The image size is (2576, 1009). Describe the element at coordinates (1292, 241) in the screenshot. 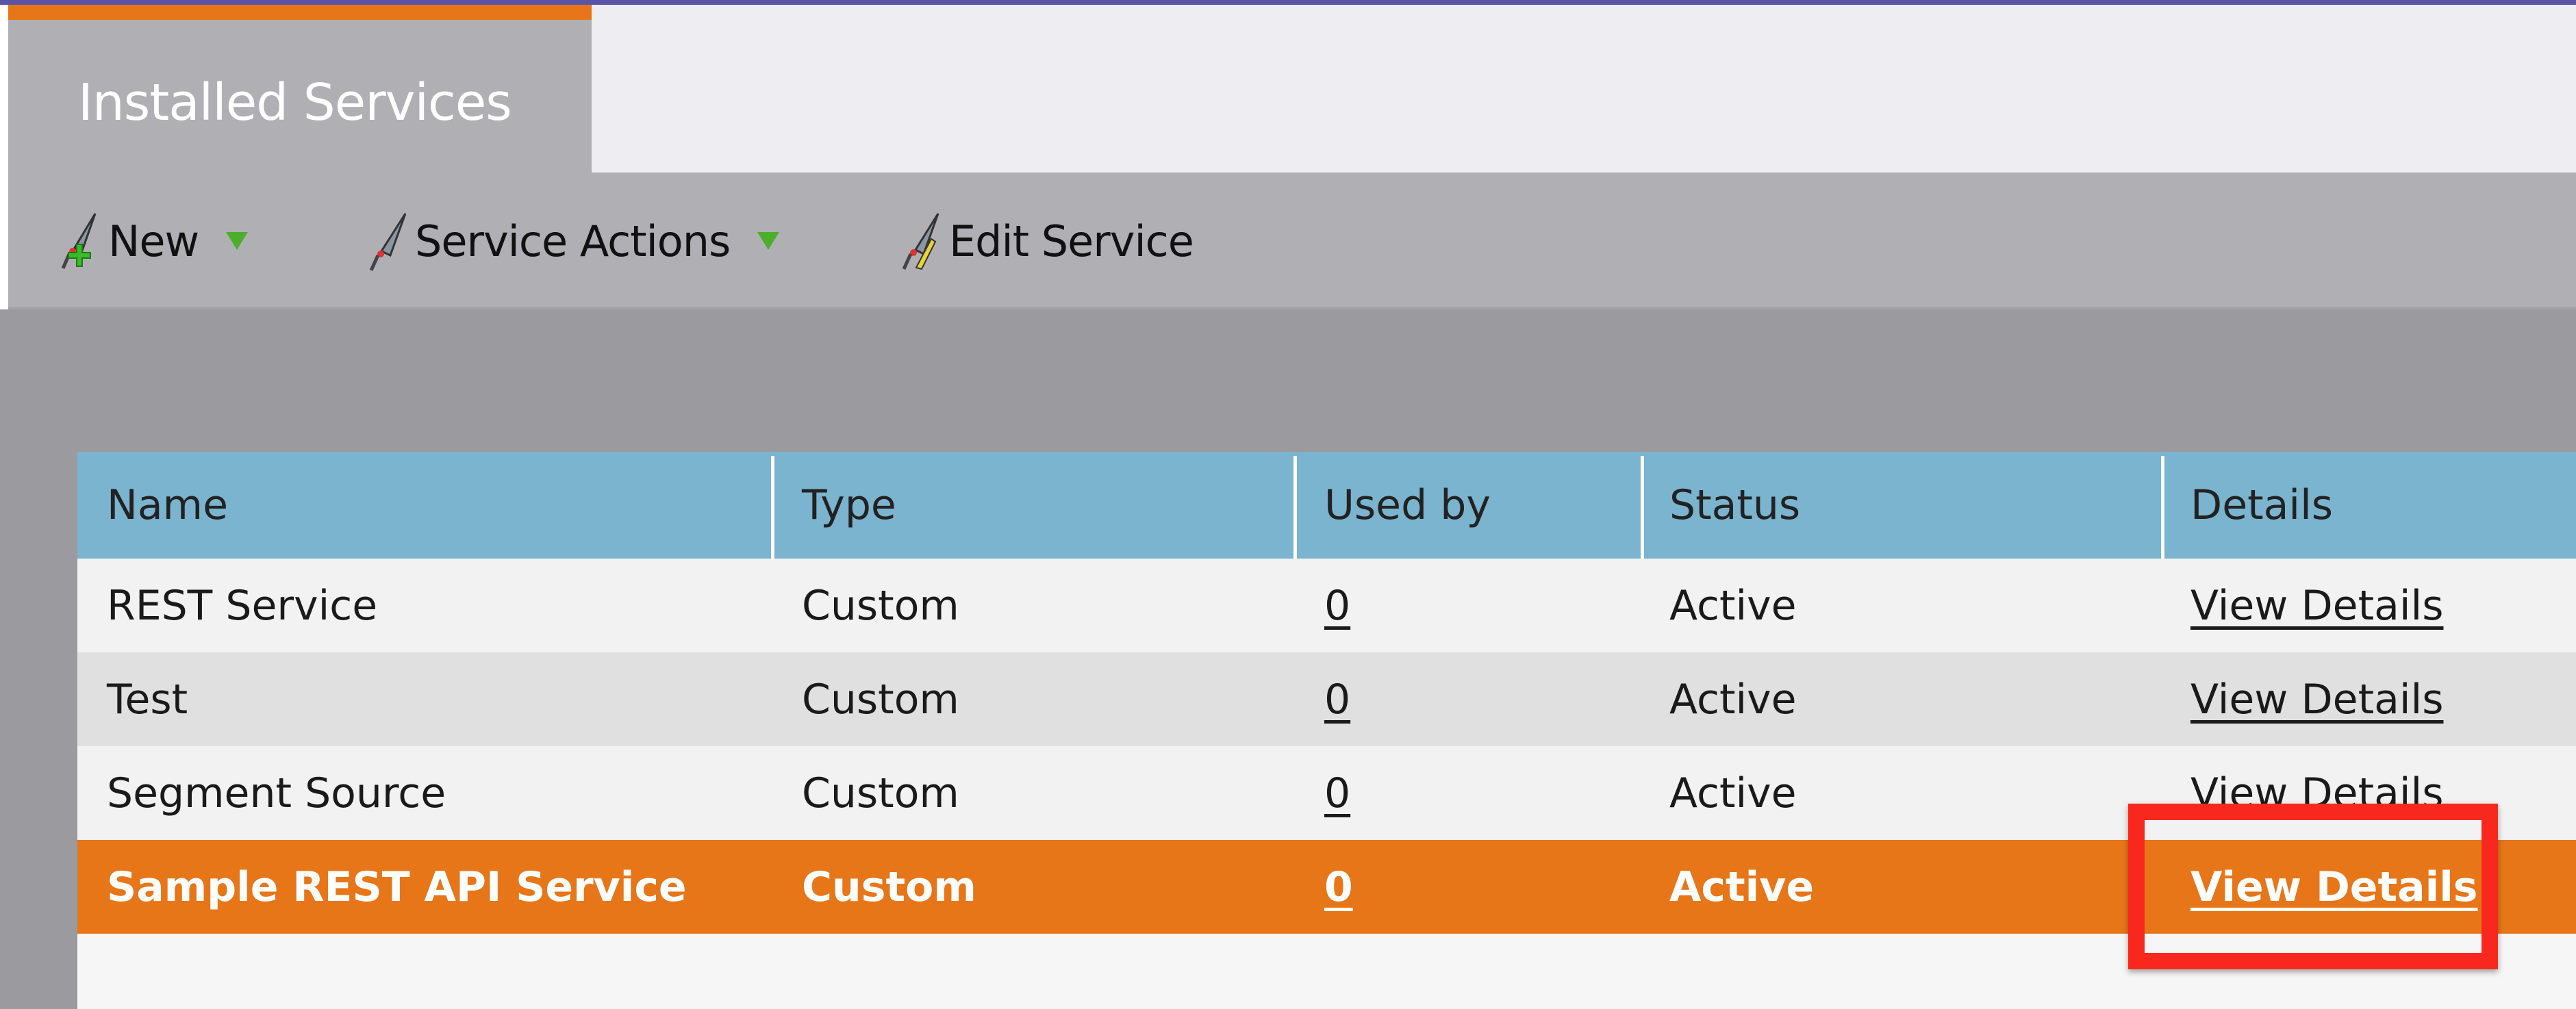

I see `toolbar: New Service Actions Edit Service` at that location.